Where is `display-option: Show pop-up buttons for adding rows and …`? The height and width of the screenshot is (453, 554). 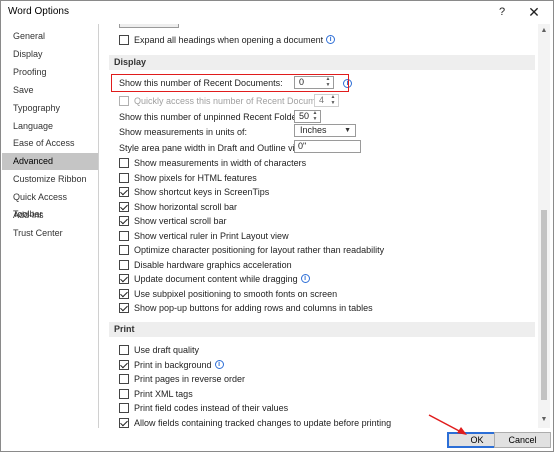 display-option: Show pop-up buttons for adding rows and … is located at coordinates (246, 307).